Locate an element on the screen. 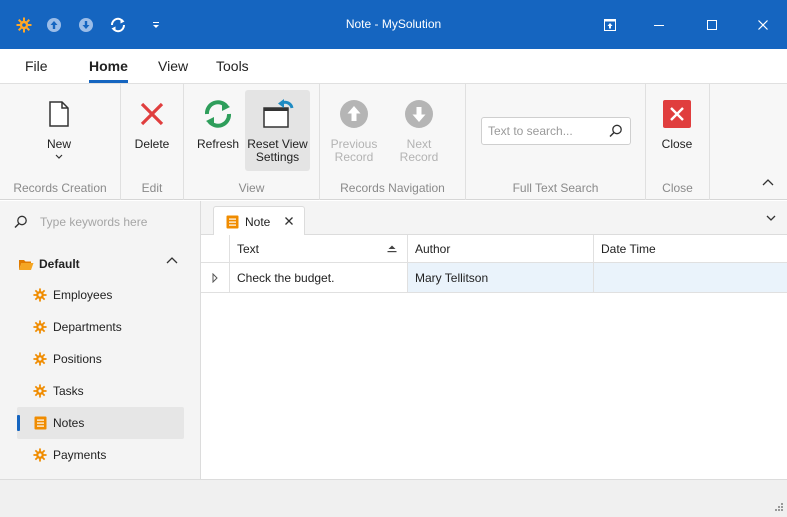 This screenshot has width=787, height=517. full-text-search-box is located at coordinates (556, 131).